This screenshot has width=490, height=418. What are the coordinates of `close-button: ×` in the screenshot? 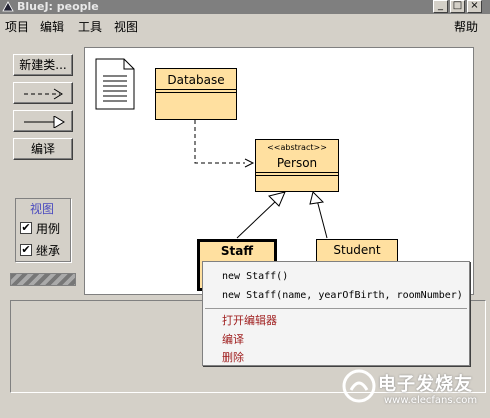 It's located at (474, 6).